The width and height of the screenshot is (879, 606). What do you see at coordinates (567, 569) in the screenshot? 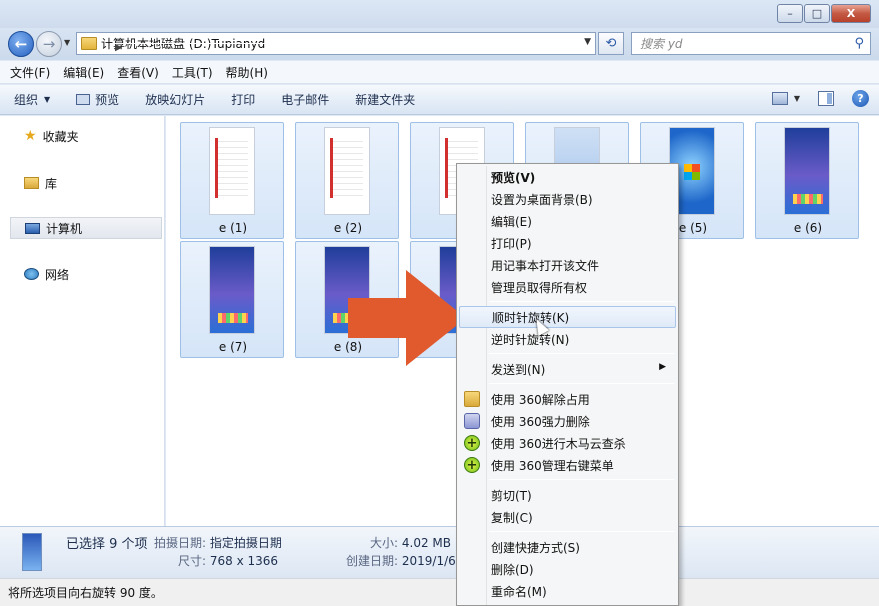
I see `menu-item-delete: 删除(D)` at bounding box center [567, 569].